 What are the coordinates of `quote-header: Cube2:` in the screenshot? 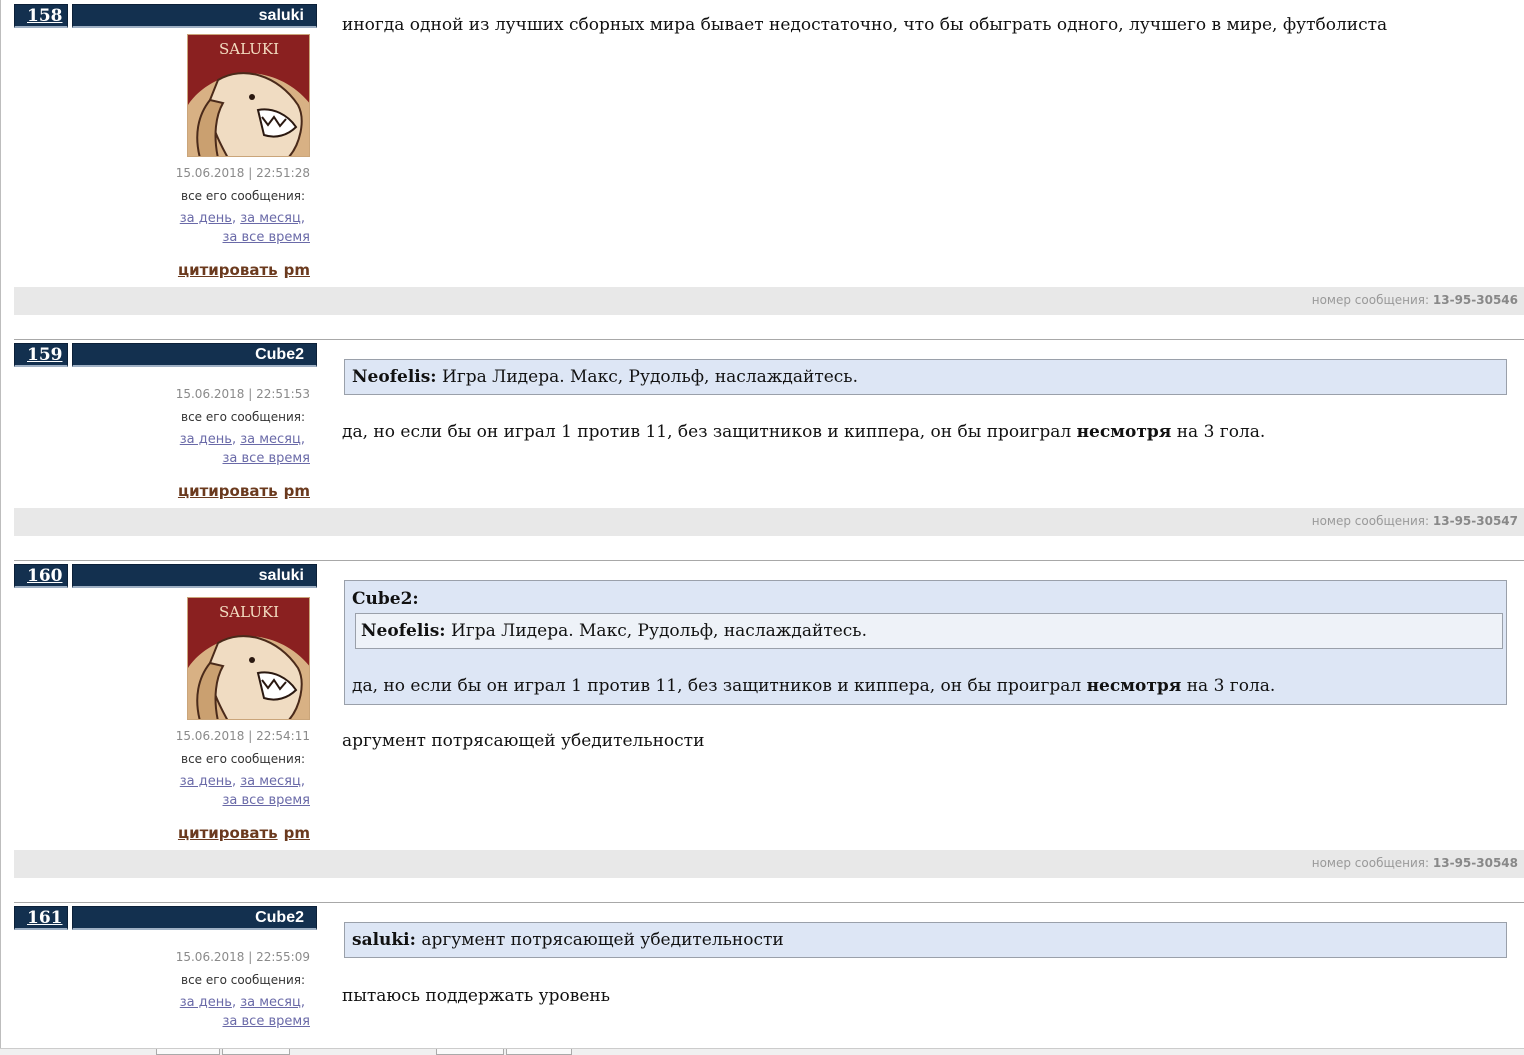 It's located at (385, 599).